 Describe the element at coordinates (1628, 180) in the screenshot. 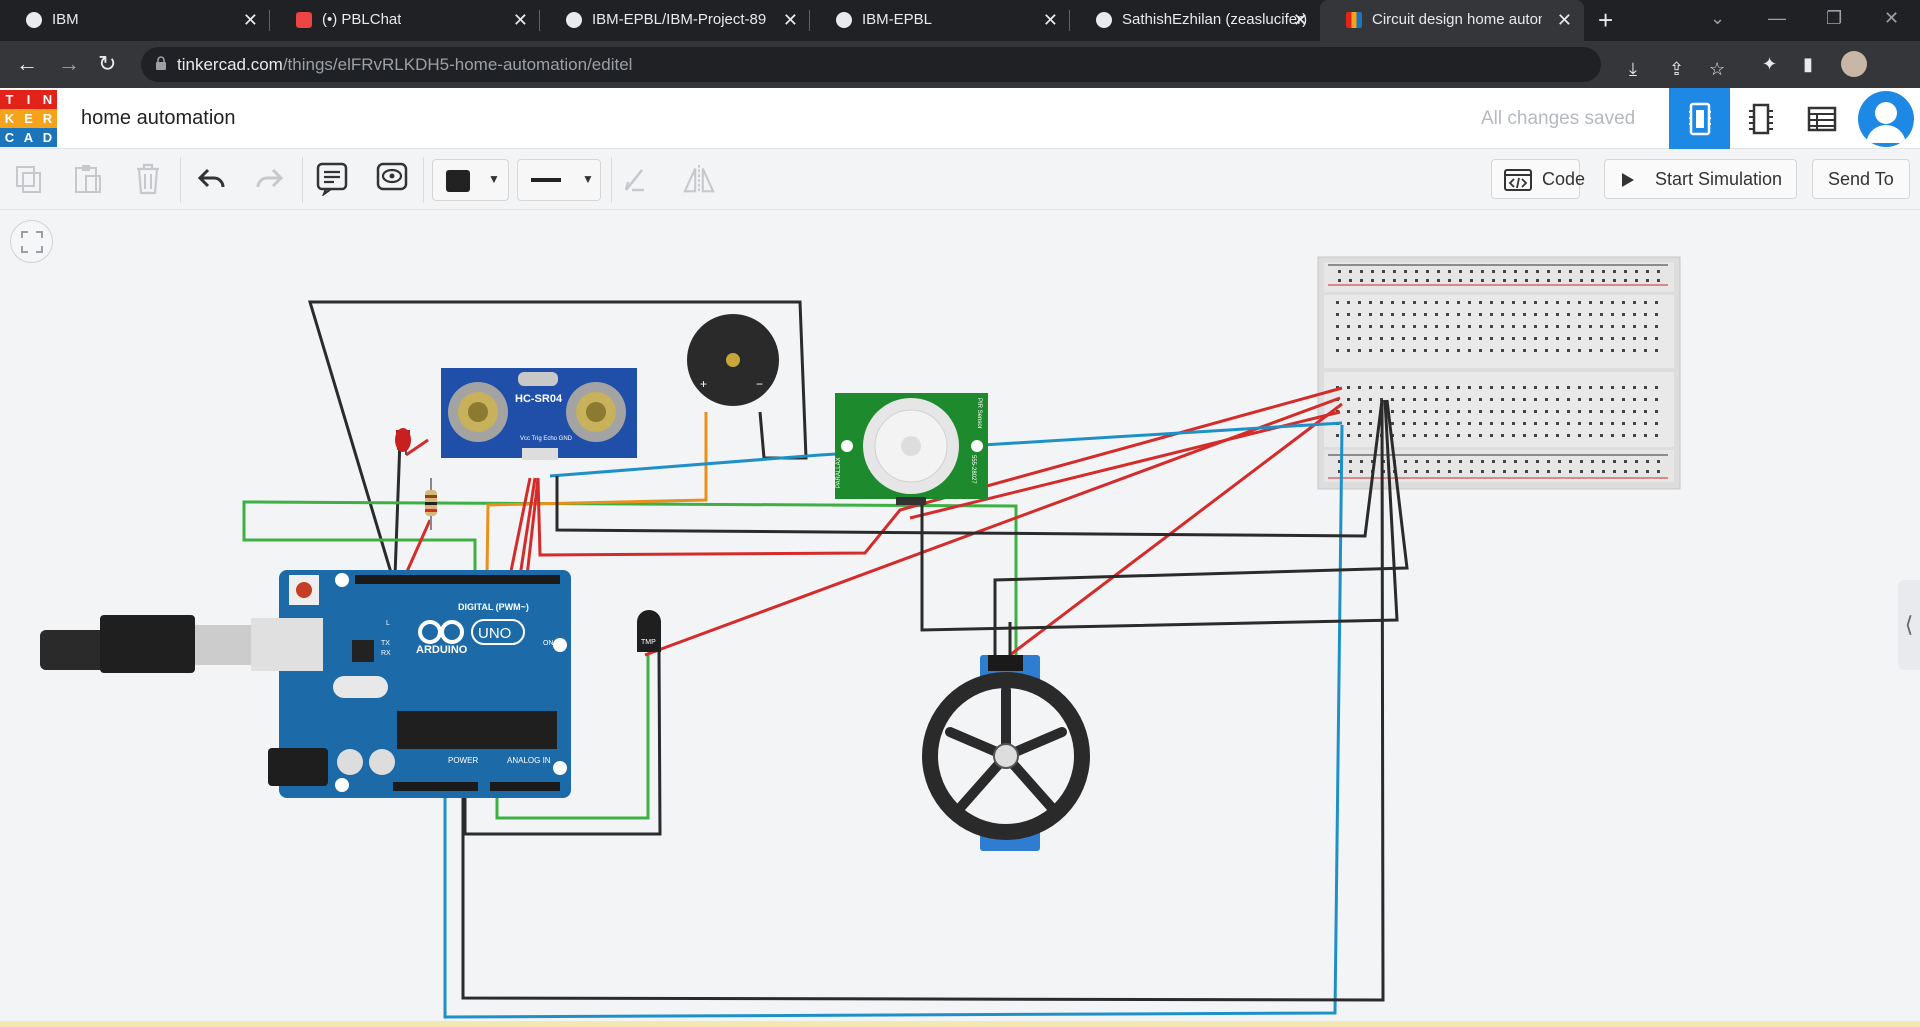

I see `play-icon` at that location.